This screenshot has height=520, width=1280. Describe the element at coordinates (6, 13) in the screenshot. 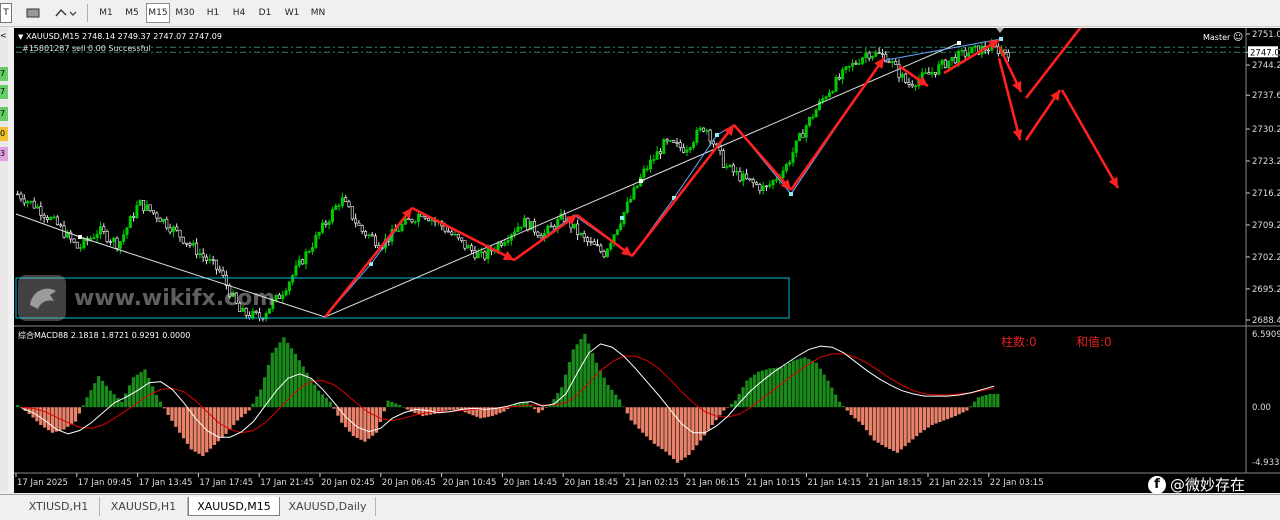

I see `terminal-button: T` at that location.